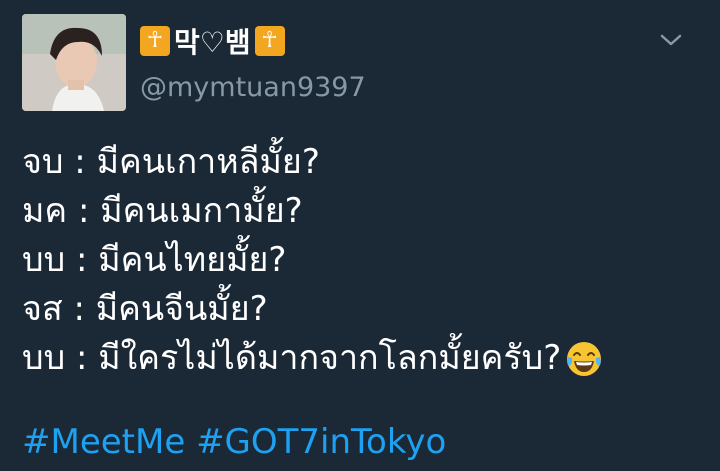 The height and width of the screenshot is (471, 720). Describe the element at coordinates (367, 162) in the screenshot. I see `tweet-line: จบ : มีคนเกาหลีมั้ย?` at that location.